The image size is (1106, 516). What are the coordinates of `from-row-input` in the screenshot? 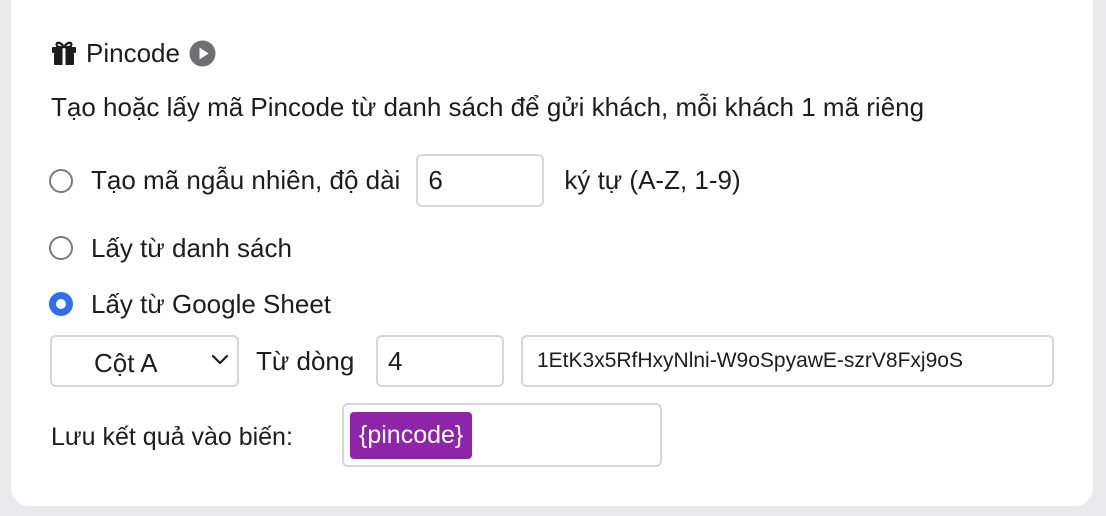 It's located at (440, 361).